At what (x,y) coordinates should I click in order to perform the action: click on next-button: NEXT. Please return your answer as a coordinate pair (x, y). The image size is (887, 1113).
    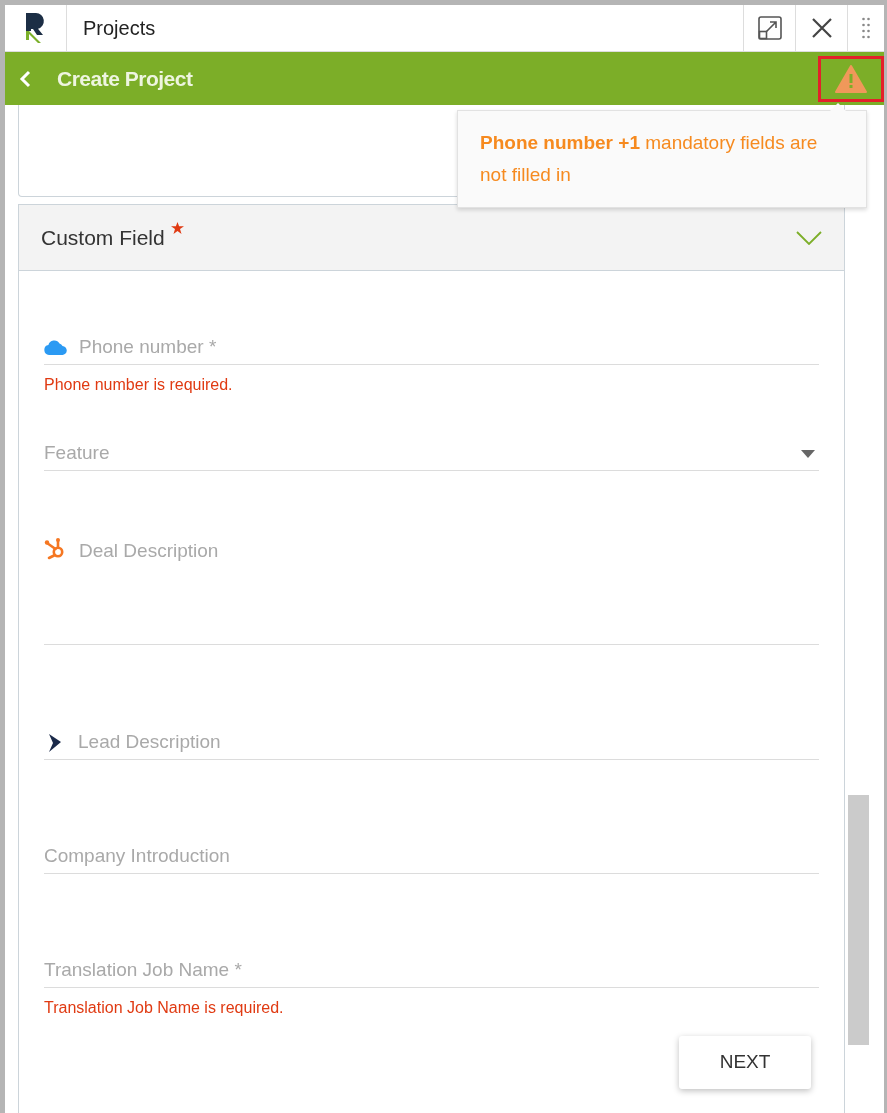
    Looking at the image, I should click on (745, 1062).